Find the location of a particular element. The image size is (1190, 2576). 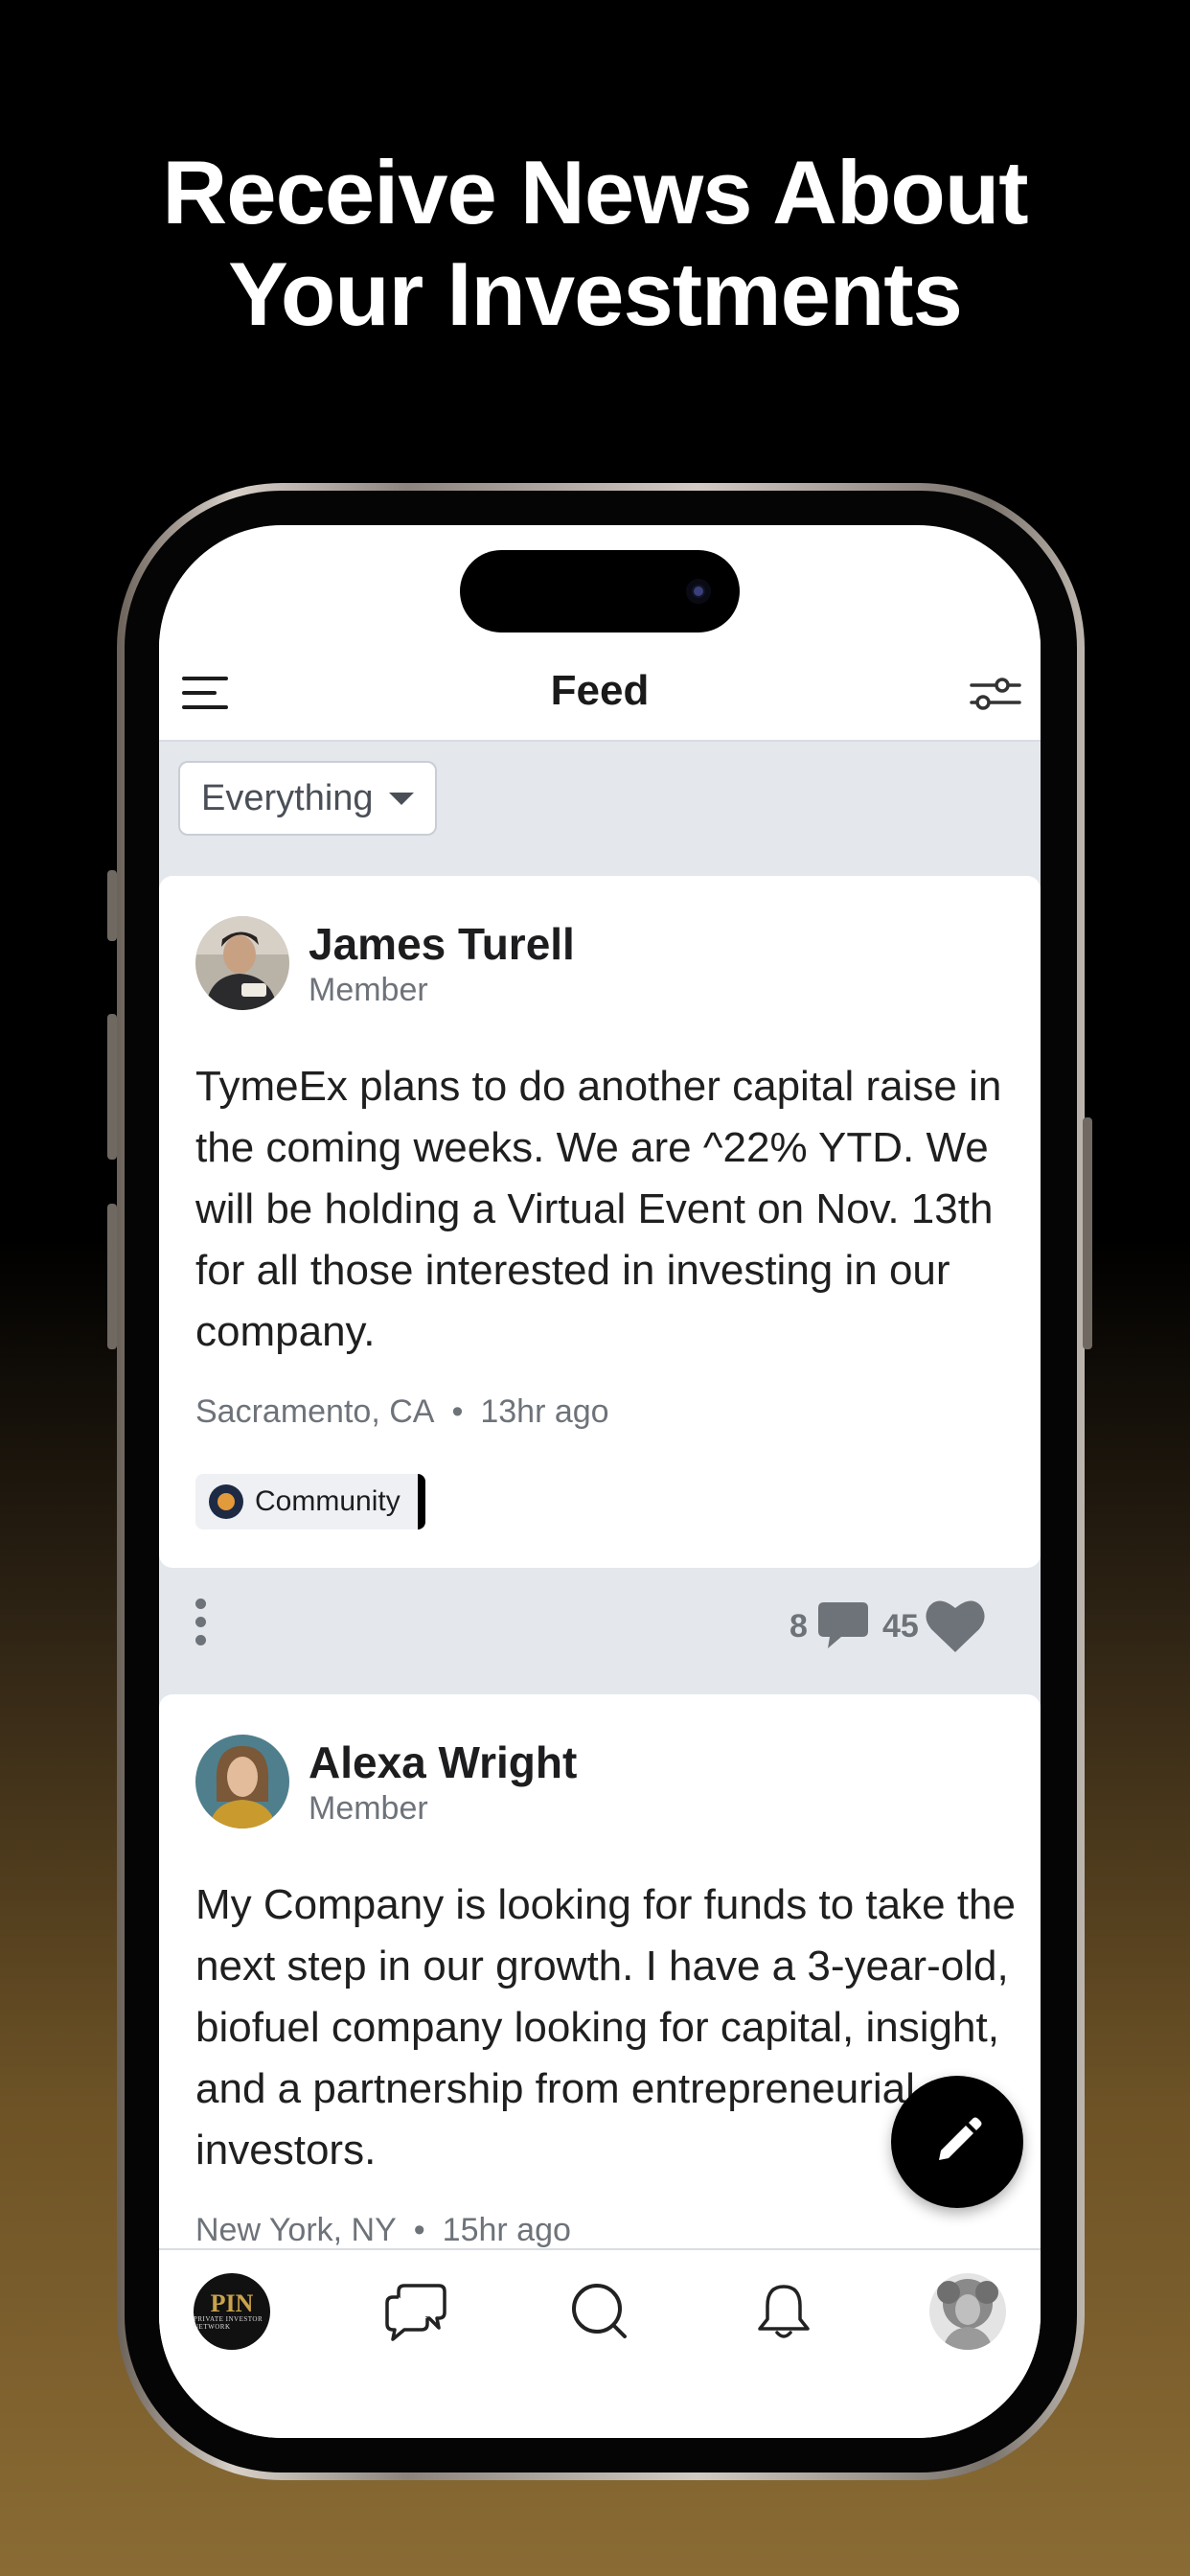

promo-headline: Receive News About Your Investments is located at coordinates (595, 243).